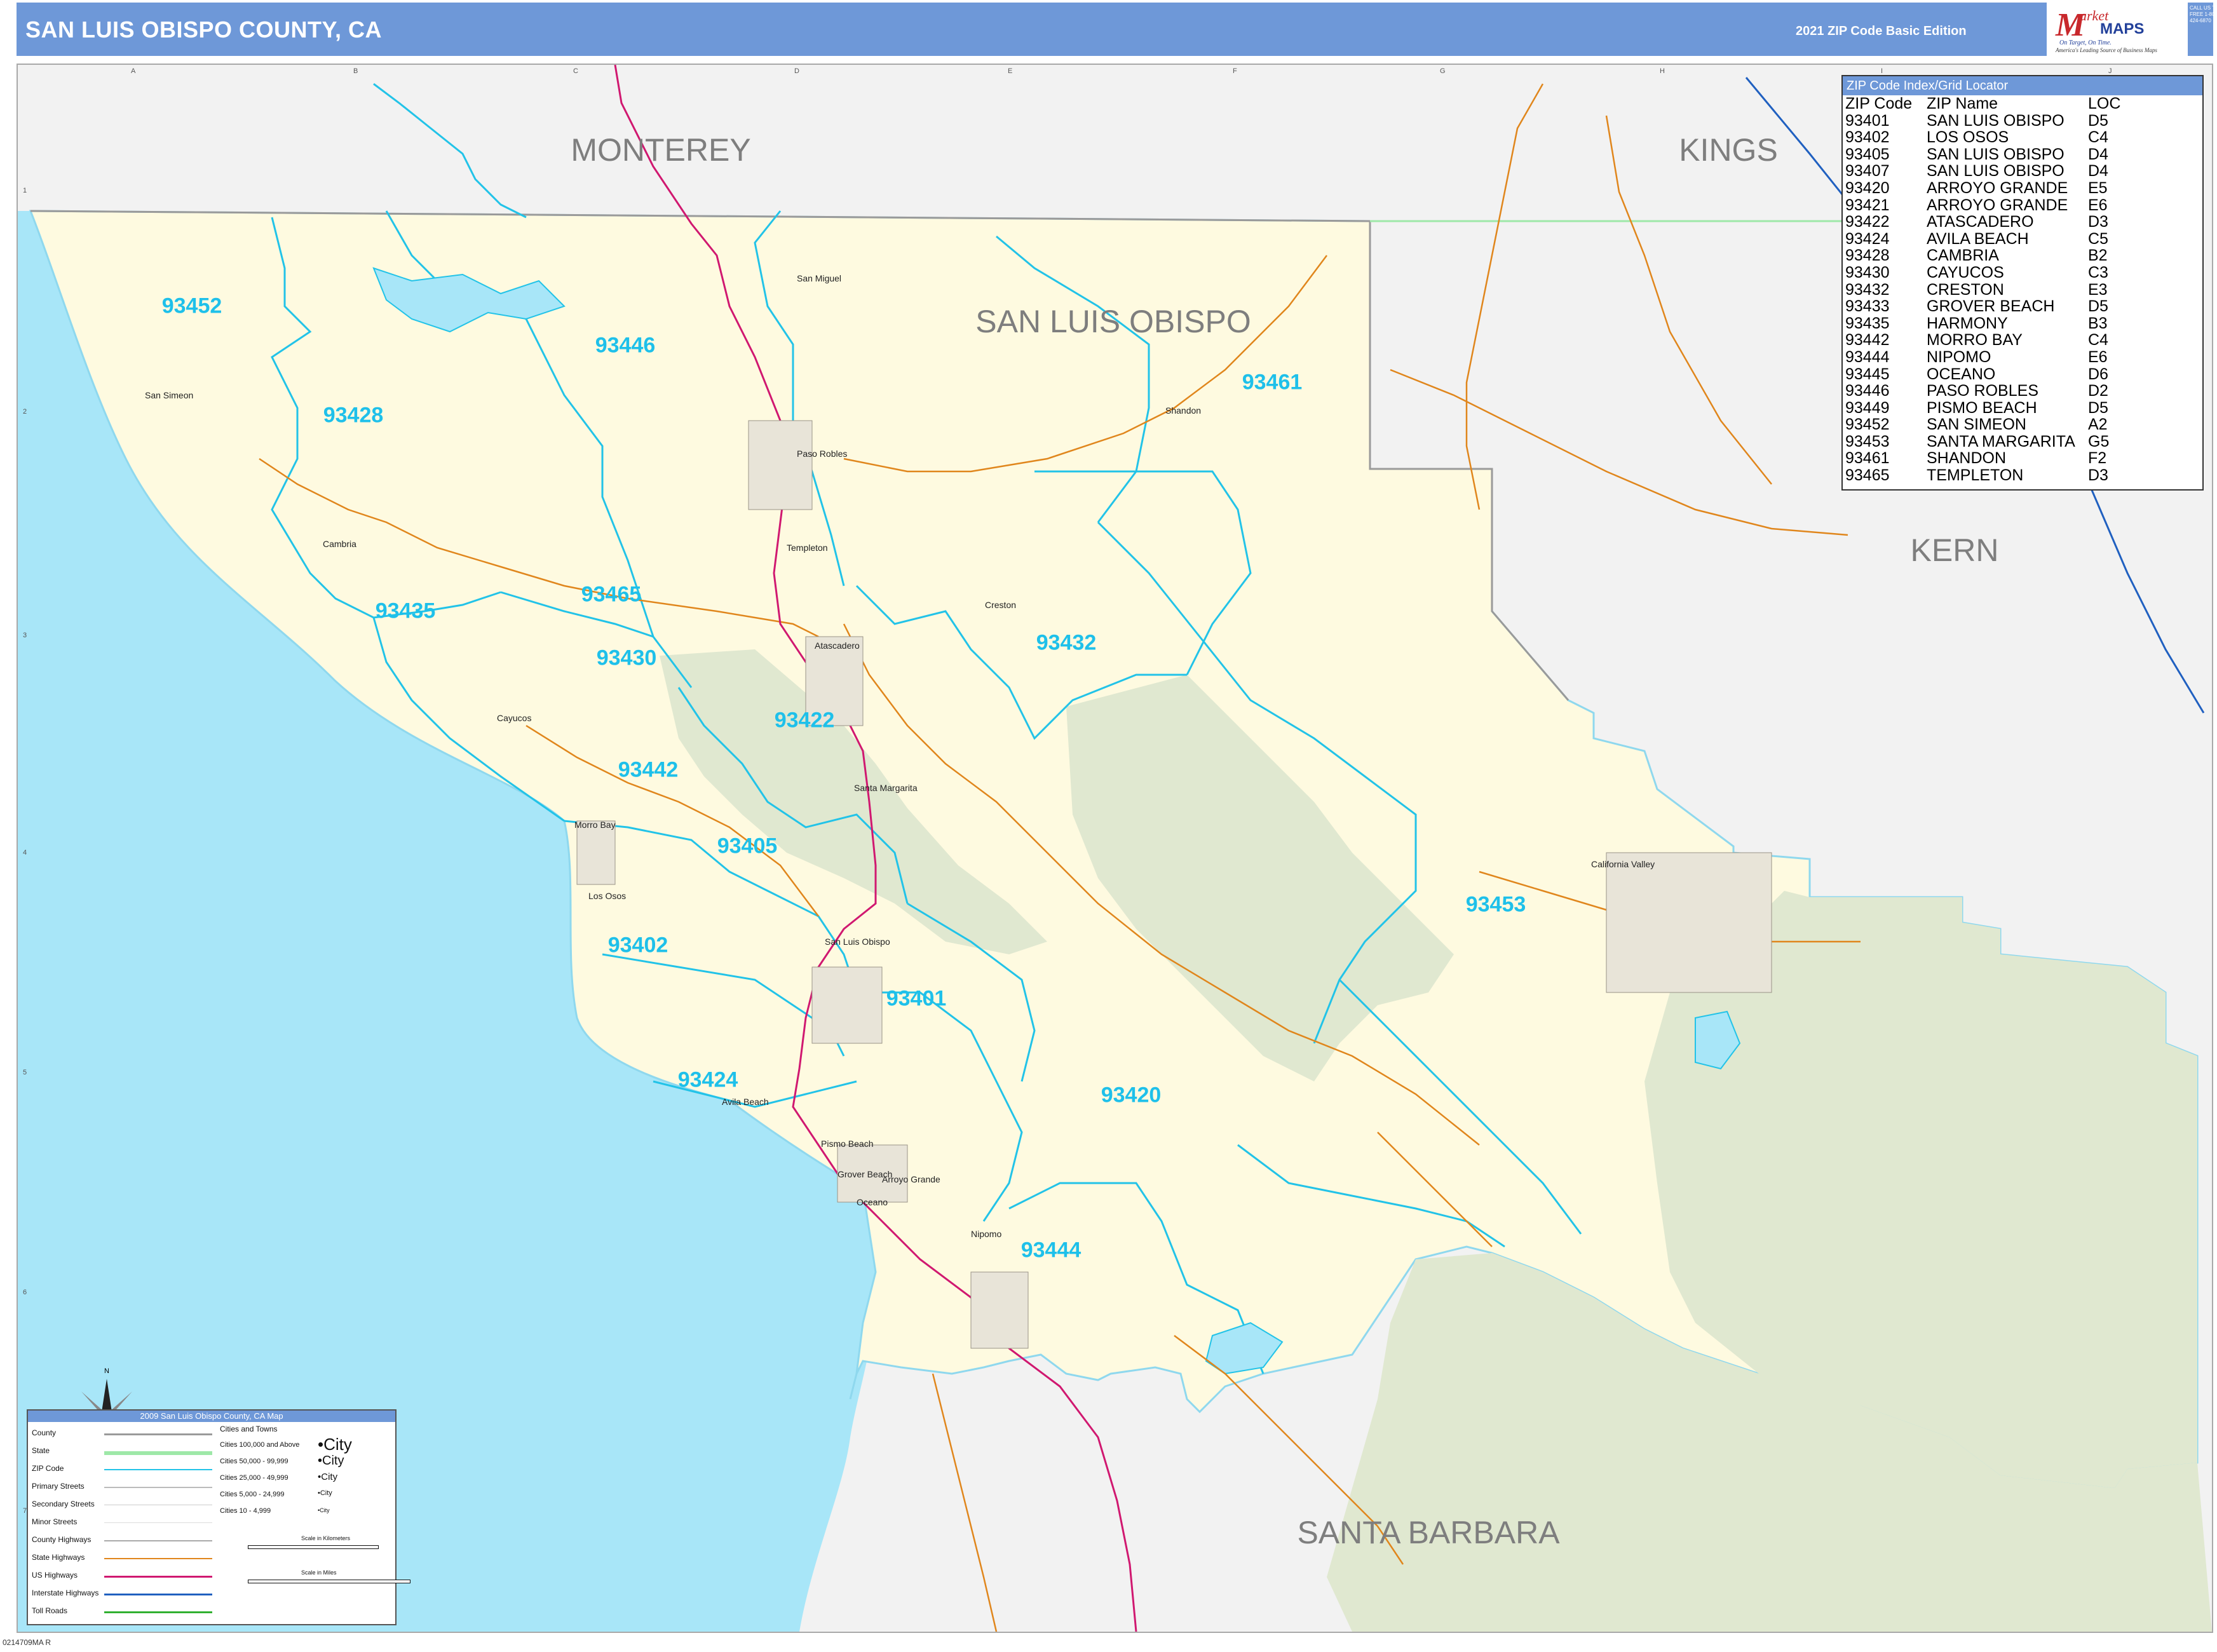 Image resolution: width=2217 pixels, height=1652 pixels. Describe the element at coordinates (1443, 71) in the screenshot. I see `grid-letter-g: G` at that location.